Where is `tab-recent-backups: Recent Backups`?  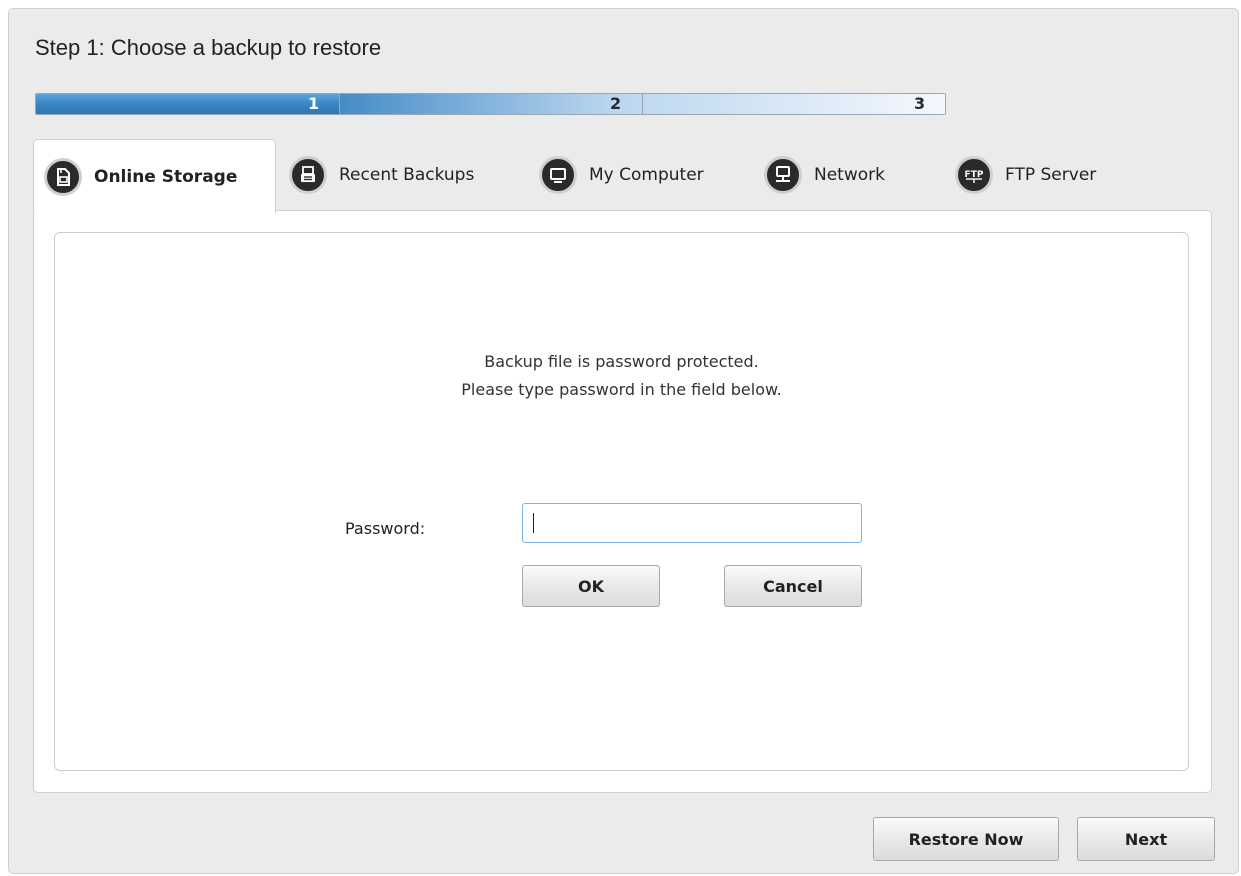
tab-recent-backups: Recent Backups is located at coordinates (381, 175).